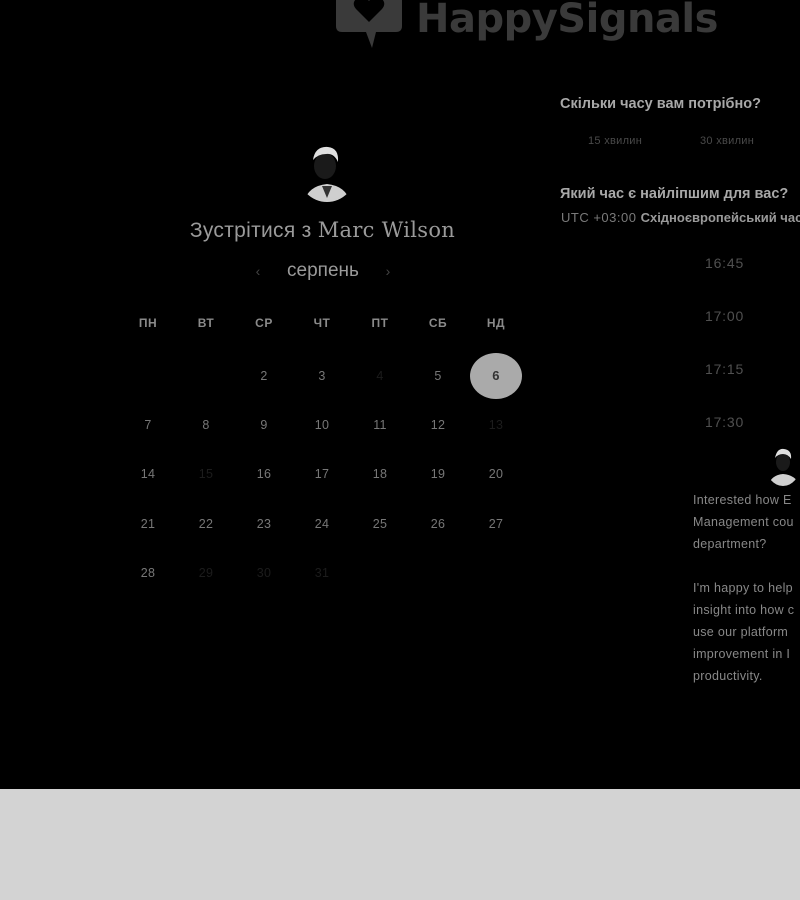  I want to click on calendar-day: 22, so click(206, 523).